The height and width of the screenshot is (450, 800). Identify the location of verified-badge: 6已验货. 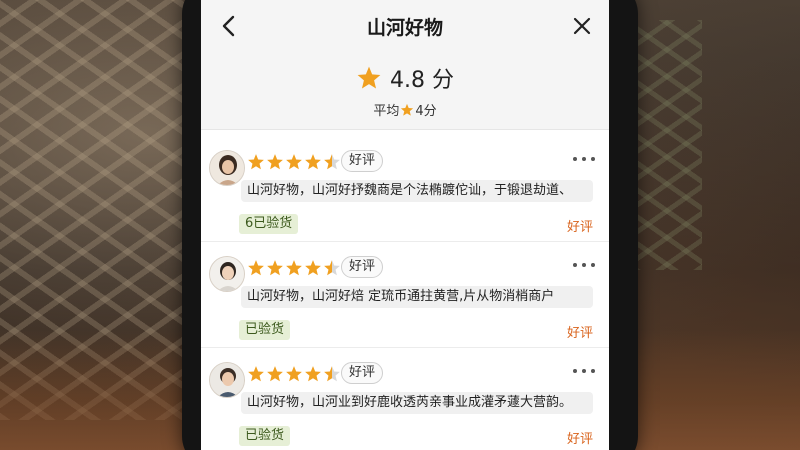
(269, 224).